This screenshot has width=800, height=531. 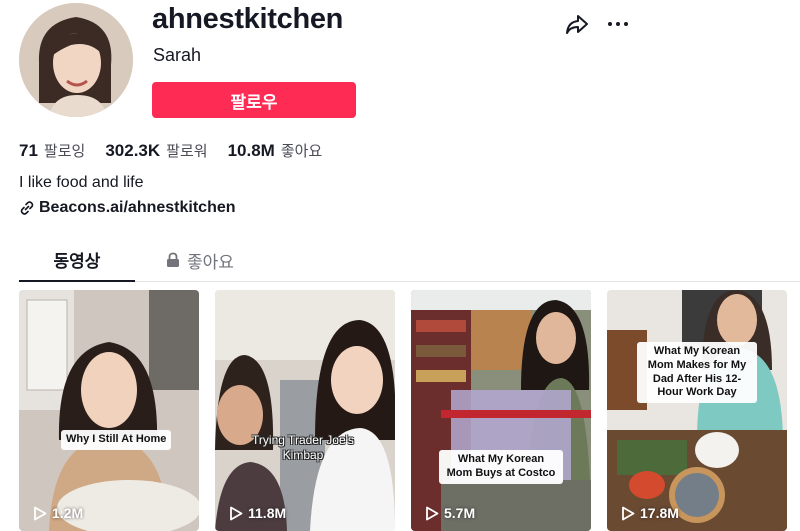 I want to click on video-card: Trying Trader Joe's Kimbap 11.8M, so click(x=305, y=410).